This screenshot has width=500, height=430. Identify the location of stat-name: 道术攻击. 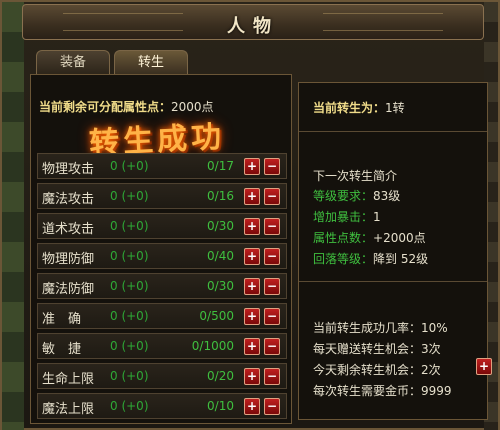
(68, 229).